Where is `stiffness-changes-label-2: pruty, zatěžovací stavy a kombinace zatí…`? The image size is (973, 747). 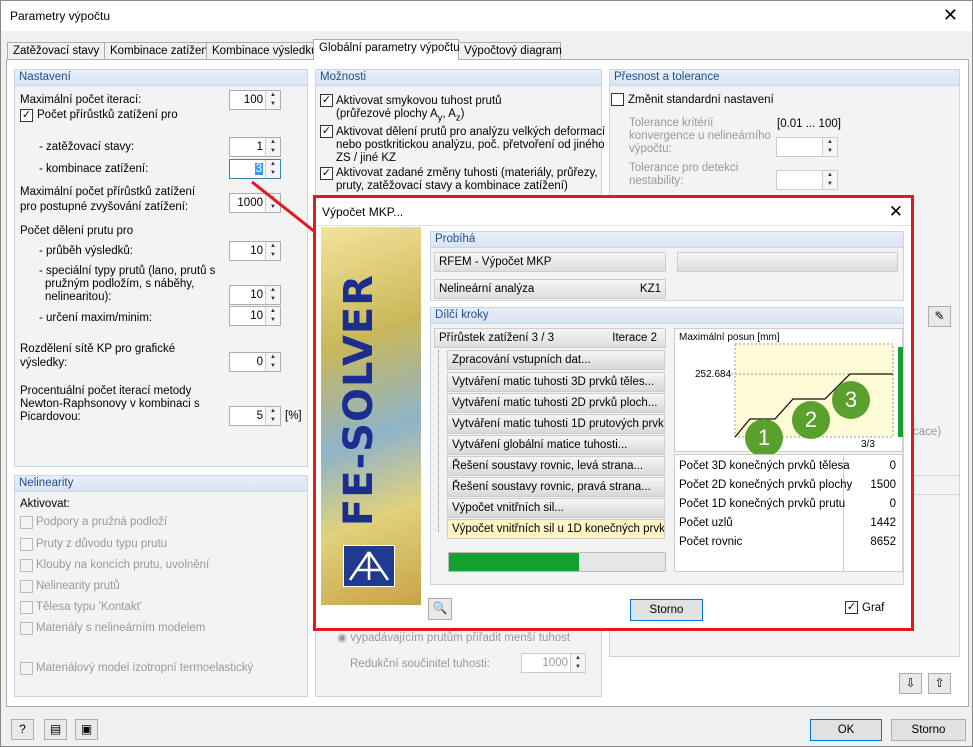 stiffness-changes-label-2: pruty, zatěžovací stavy a kombinace zatí… is located at coordinates (452, 186).